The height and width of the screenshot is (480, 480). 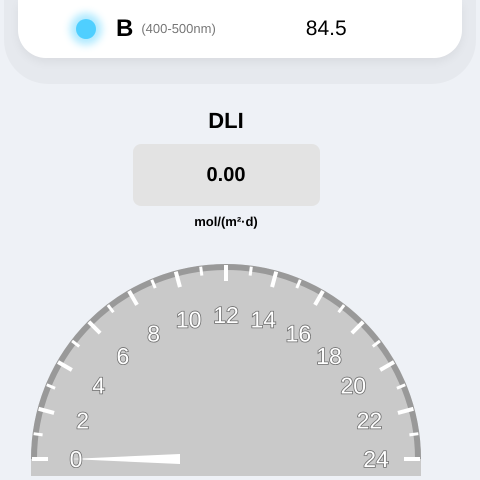 I want to click on channel-range: (400-500nm), so click(x=178, y=29).